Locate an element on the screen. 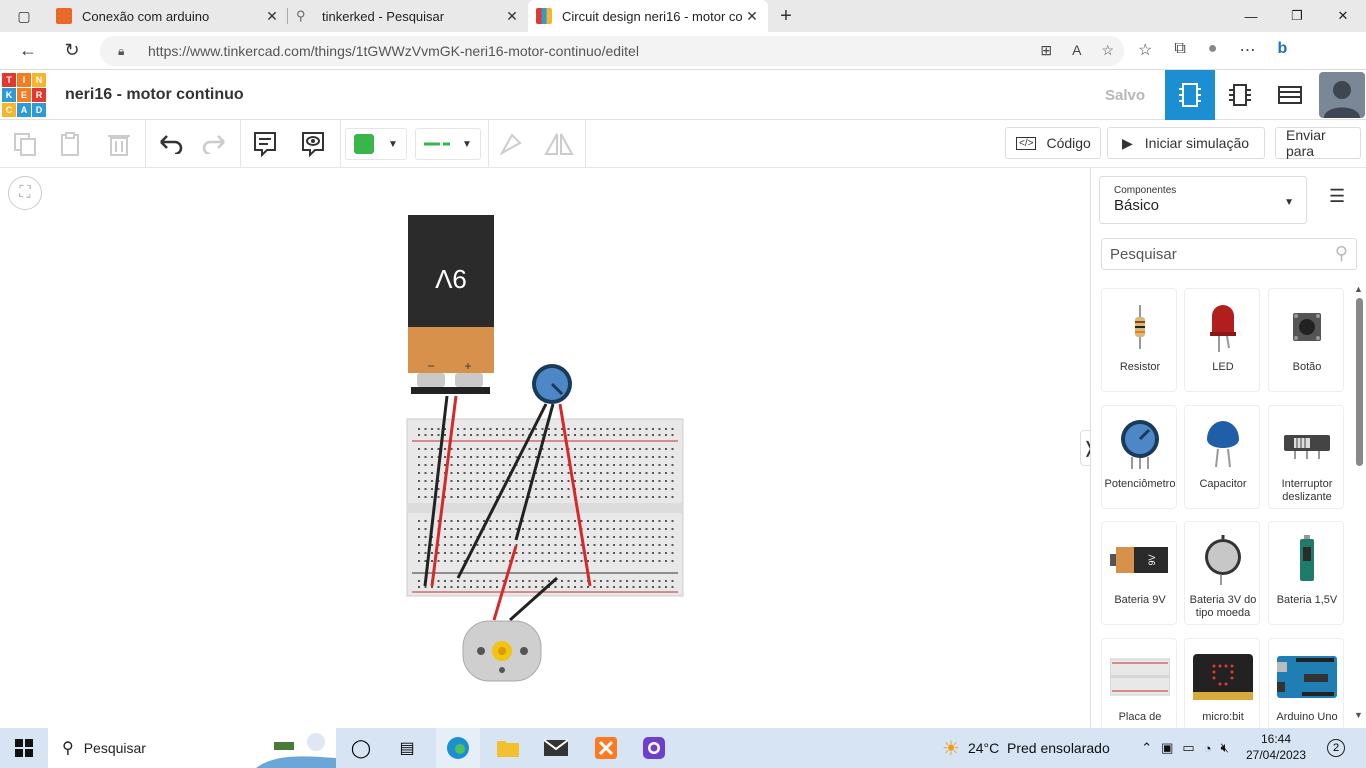  github-icon is located at coordinates (654, 748).